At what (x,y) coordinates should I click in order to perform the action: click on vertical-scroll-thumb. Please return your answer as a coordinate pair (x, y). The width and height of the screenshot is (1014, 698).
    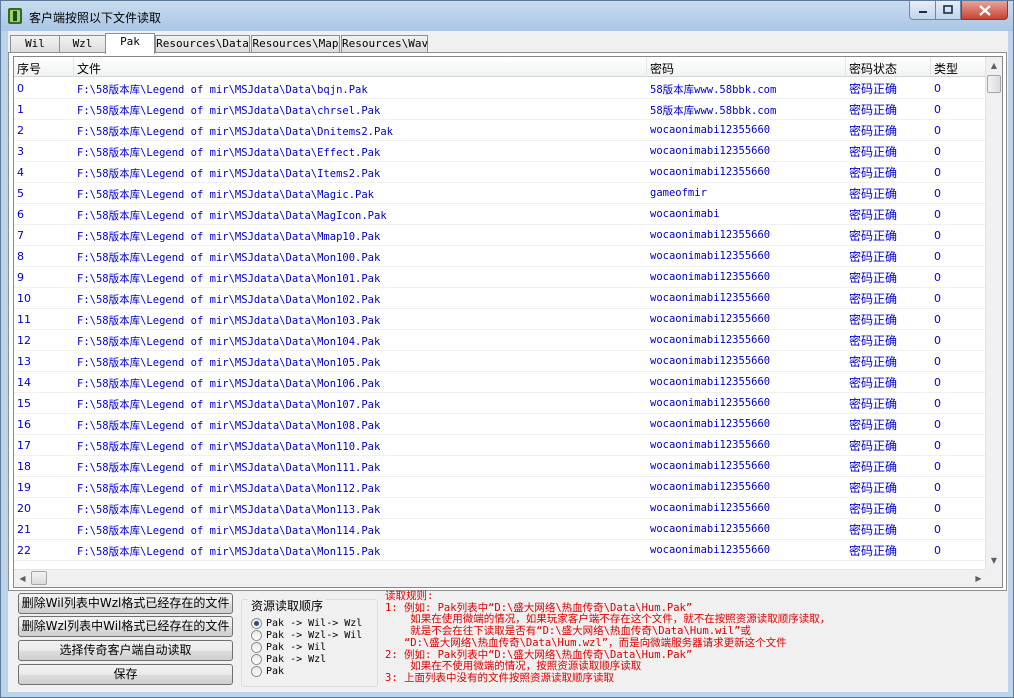
    Looking at the image, I should click on (994, 84).